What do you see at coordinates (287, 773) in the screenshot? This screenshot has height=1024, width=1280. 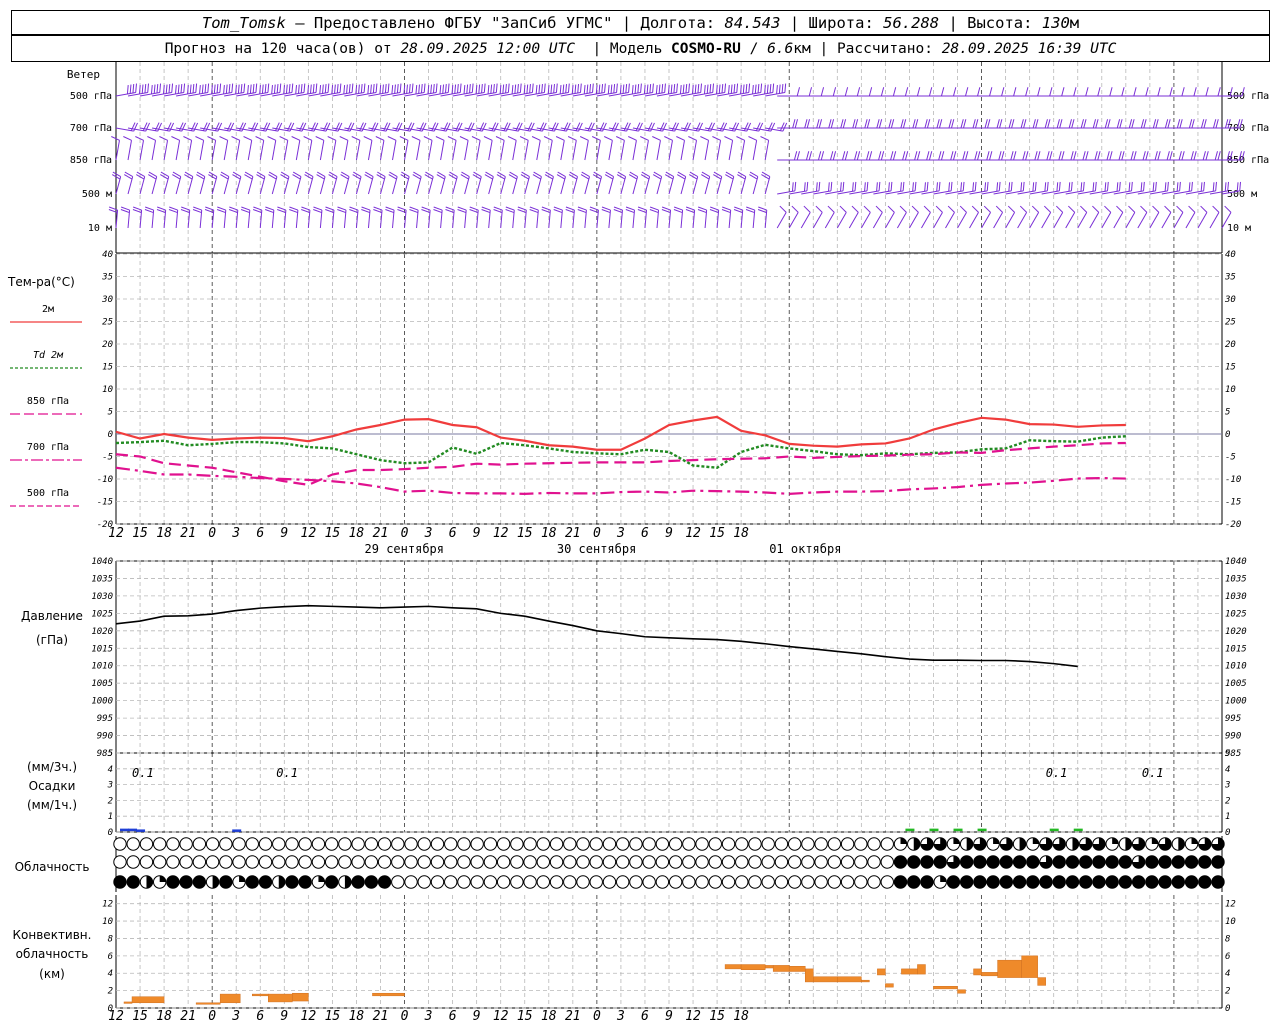 I see `precip-annotation: 0.1` at bounding box center [287, 773].